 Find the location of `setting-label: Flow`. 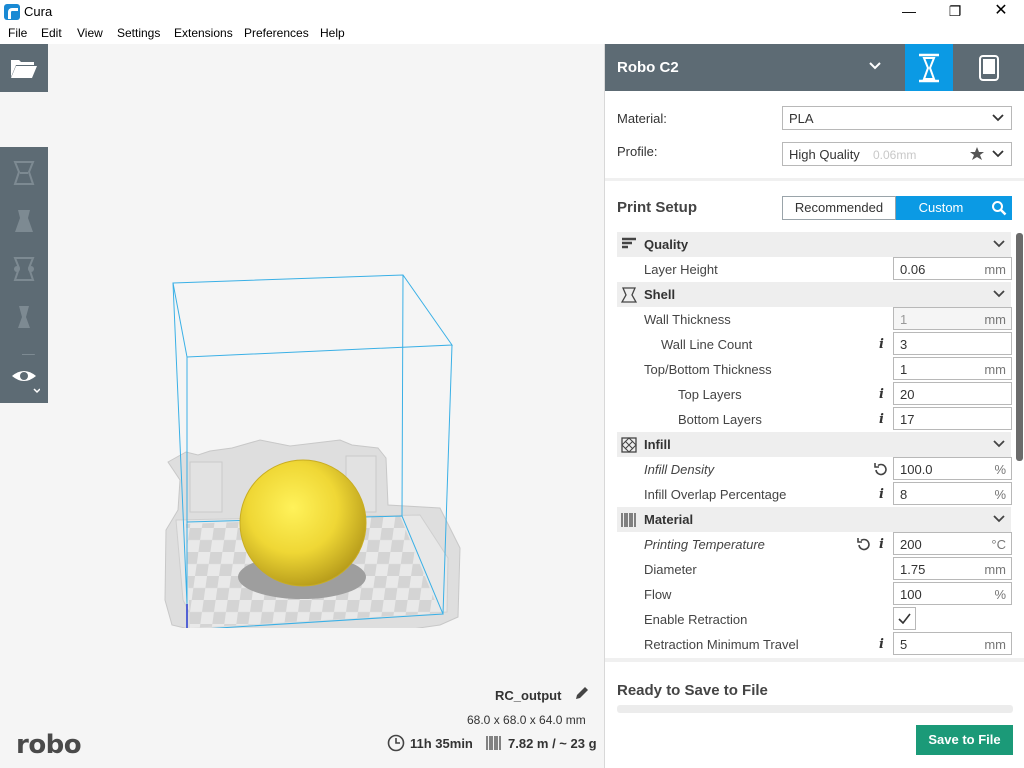

setting-label: Flow is located at coordinates (658, 594).